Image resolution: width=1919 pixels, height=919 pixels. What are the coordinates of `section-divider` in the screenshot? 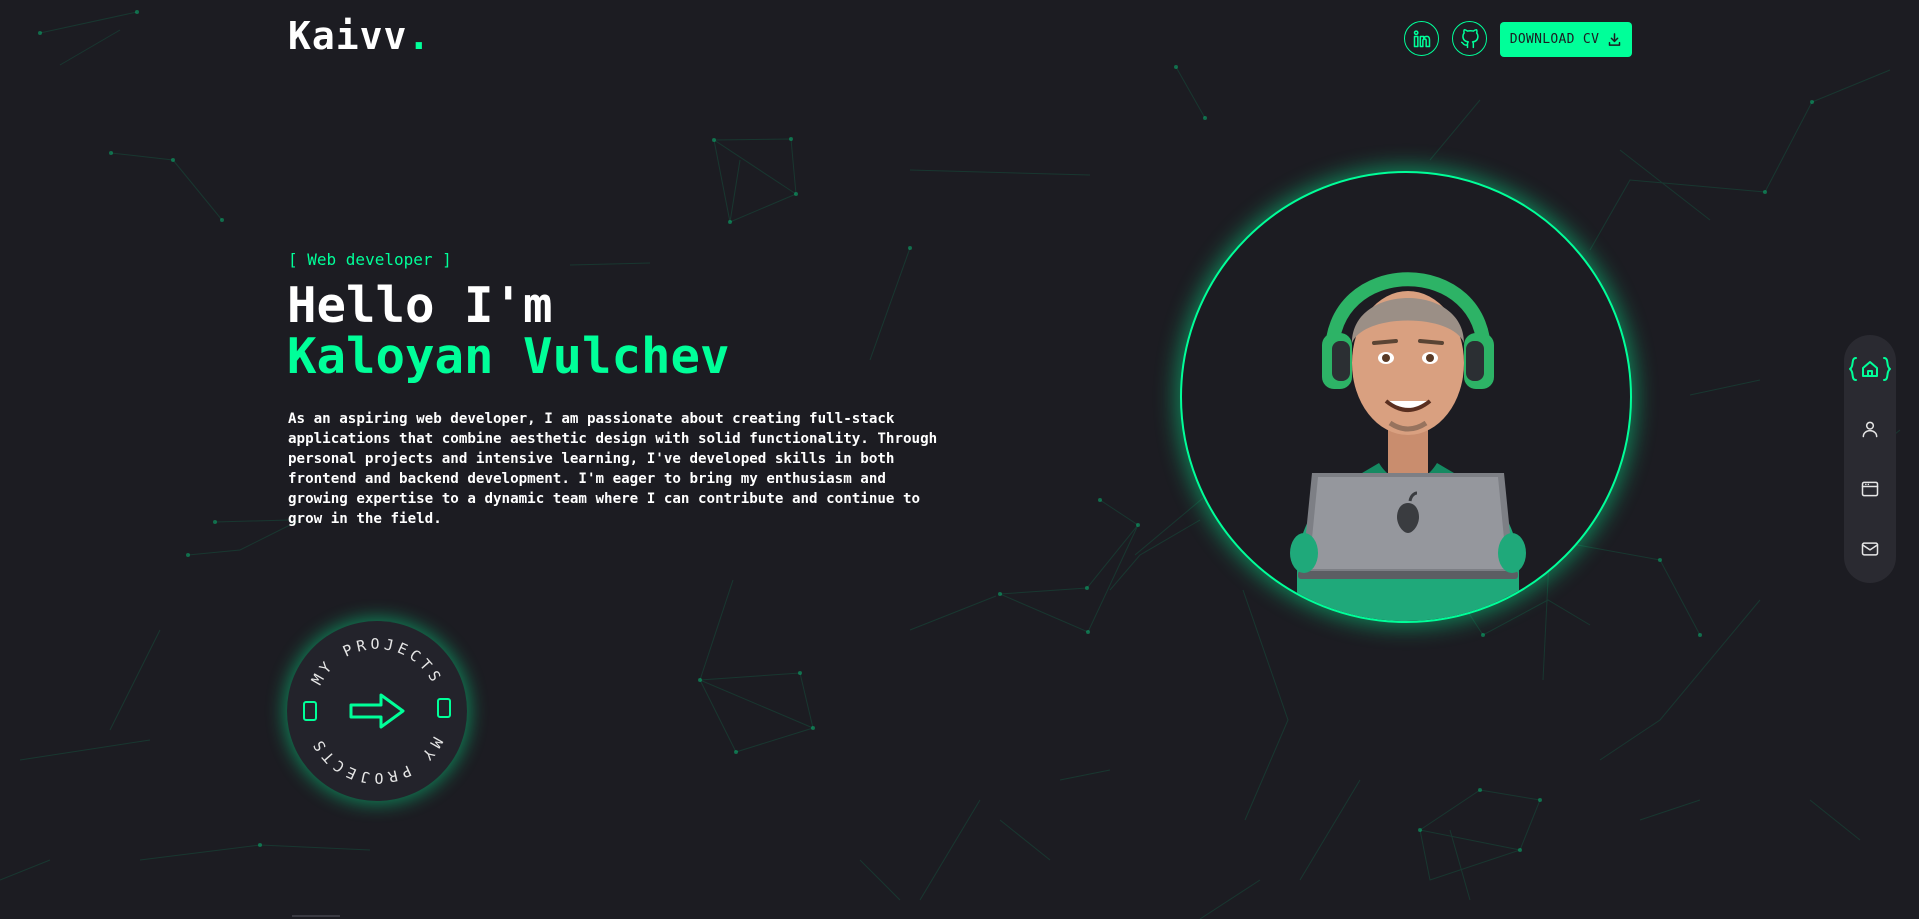 It's located at (316, 916).